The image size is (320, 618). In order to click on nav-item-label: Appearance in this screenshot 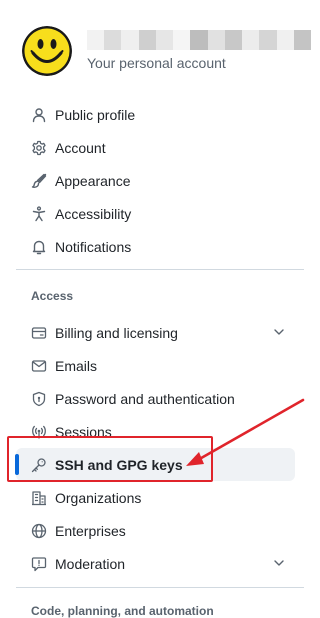, I will do `click(93, 180)`.